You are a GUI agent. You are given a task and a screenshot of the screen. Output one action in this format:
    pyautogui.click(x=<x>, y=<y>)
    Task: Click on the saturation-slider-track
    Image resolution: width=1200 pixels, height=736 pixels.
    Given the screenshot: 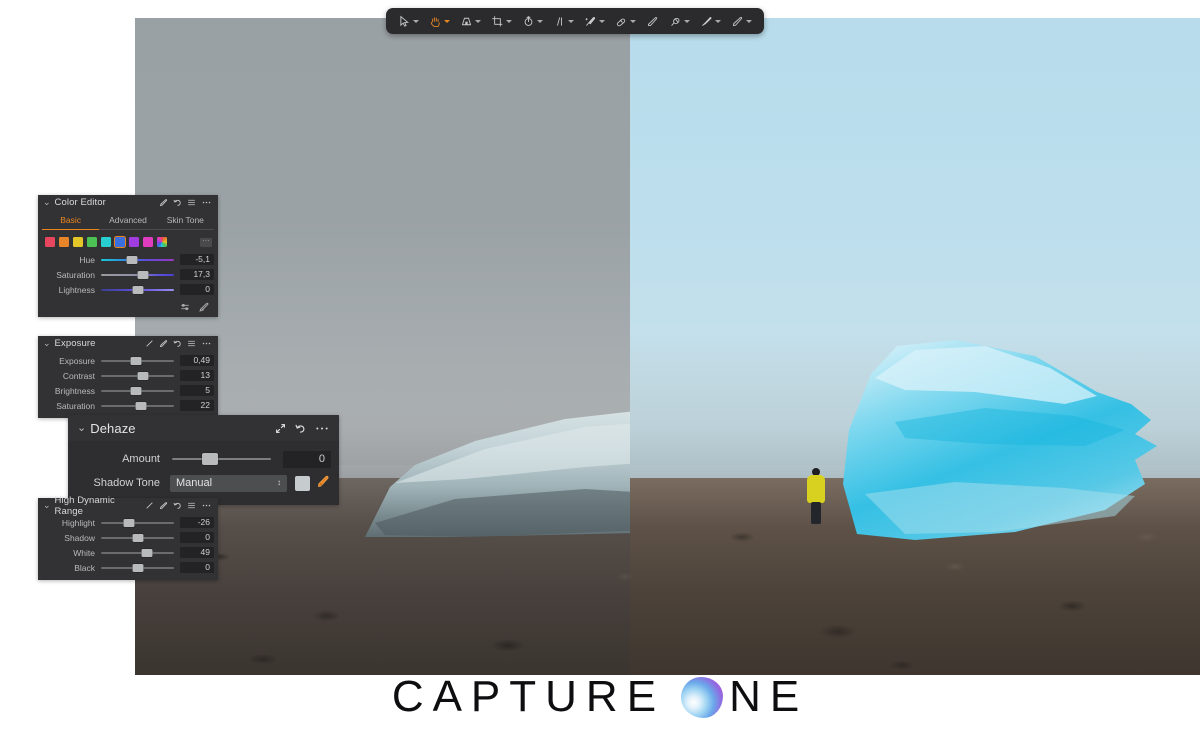 What is the action you would take?
    pyautogui.click(x=137, y=274)
    